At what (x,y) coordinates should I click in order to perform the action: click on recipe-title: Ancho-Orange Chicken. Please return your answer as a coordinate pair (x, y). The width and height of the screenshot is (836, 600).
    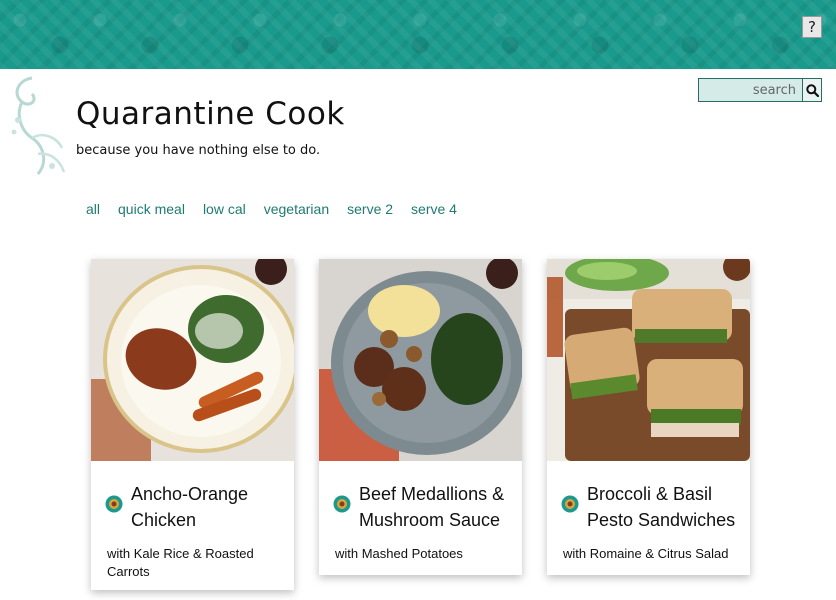
    Looking at the image, I should click on (209, 507).